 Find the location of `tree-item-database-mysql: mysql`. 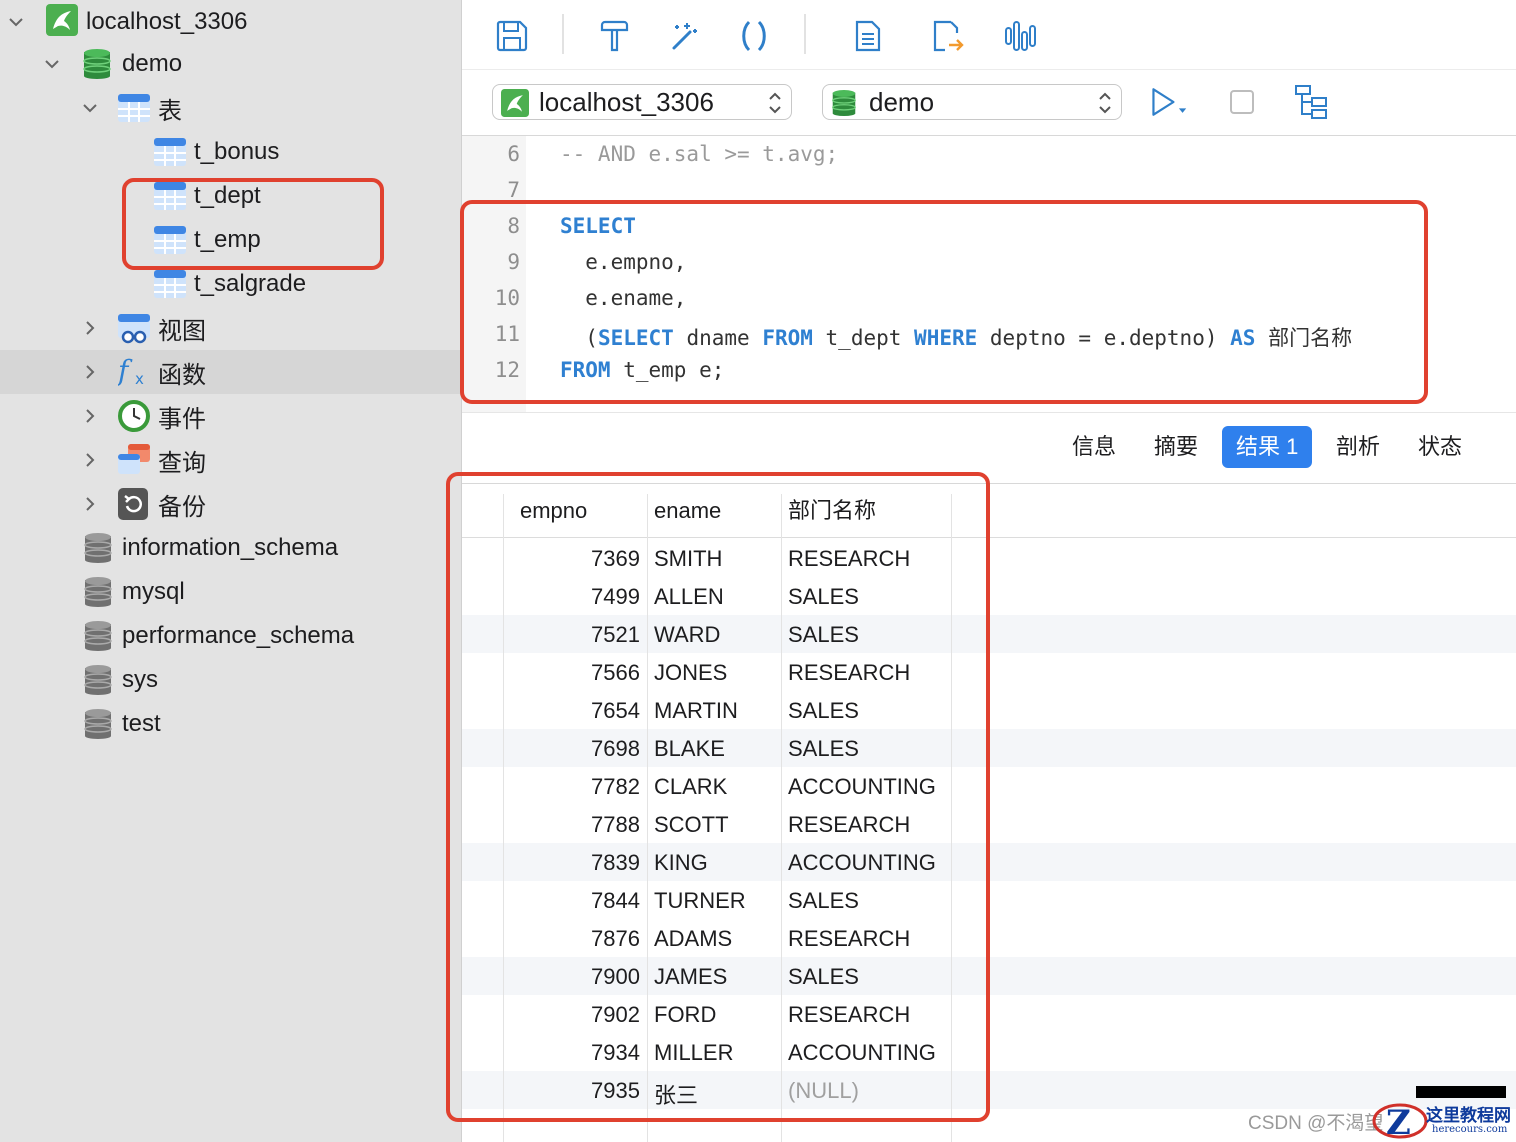

tree-item-database-mysql: mysql is located at coordinates (230, 592).